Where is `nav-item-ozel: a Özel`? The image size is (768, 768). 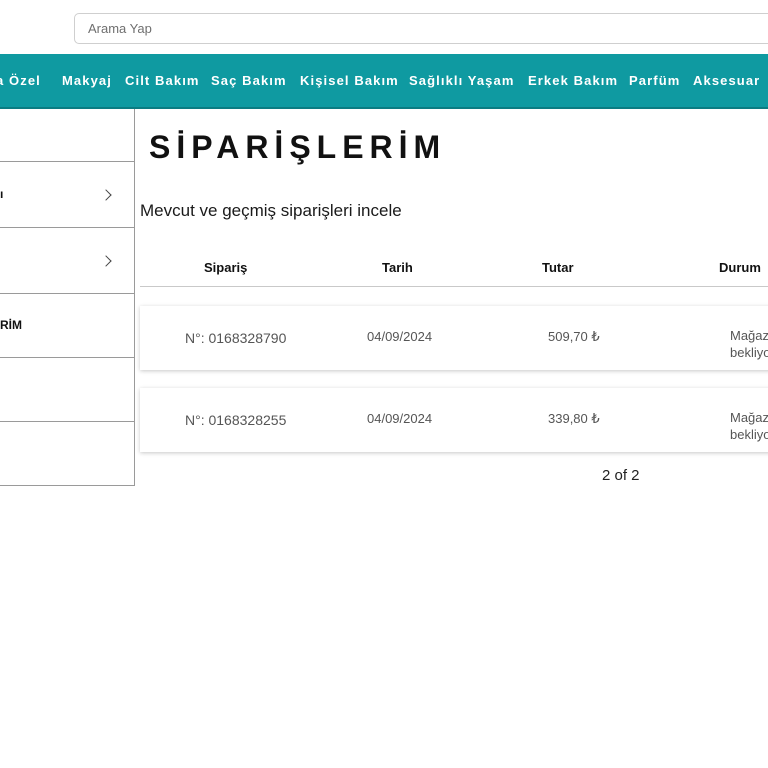 nav-item-ozel: a Özel is located at coordinates (20, 80).